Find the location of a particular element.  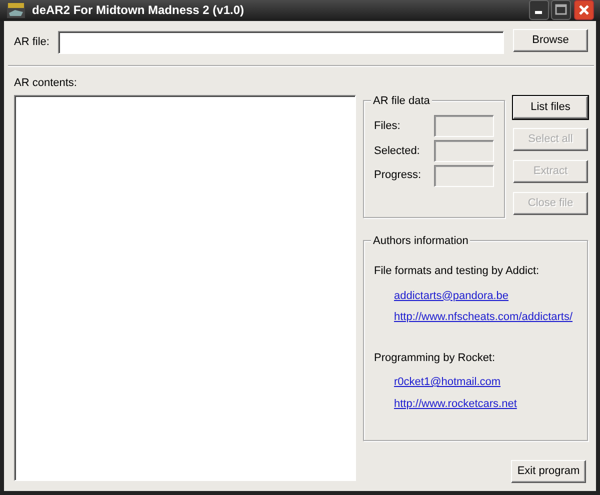

credit-text: Programming by Rocket: is located at coordinates (435, 358).